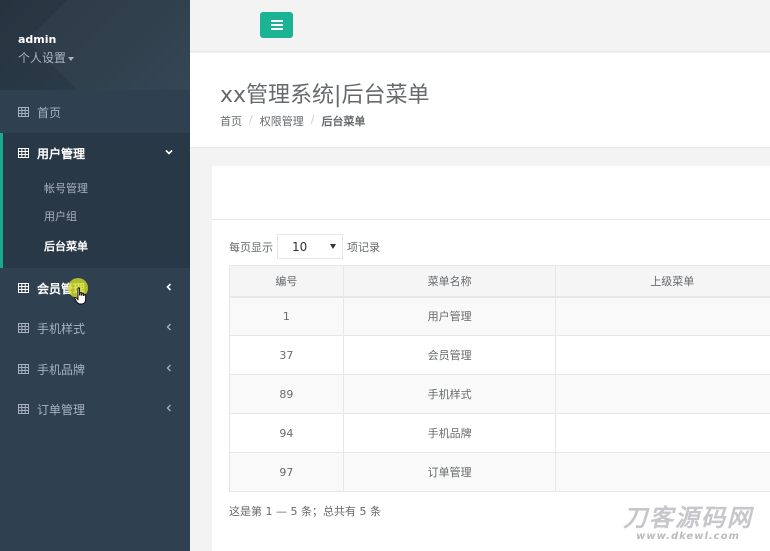  Describe the element at coordinates (95, 112) in the screenshot. I see `sidebar-item-home: 首页` at that location.